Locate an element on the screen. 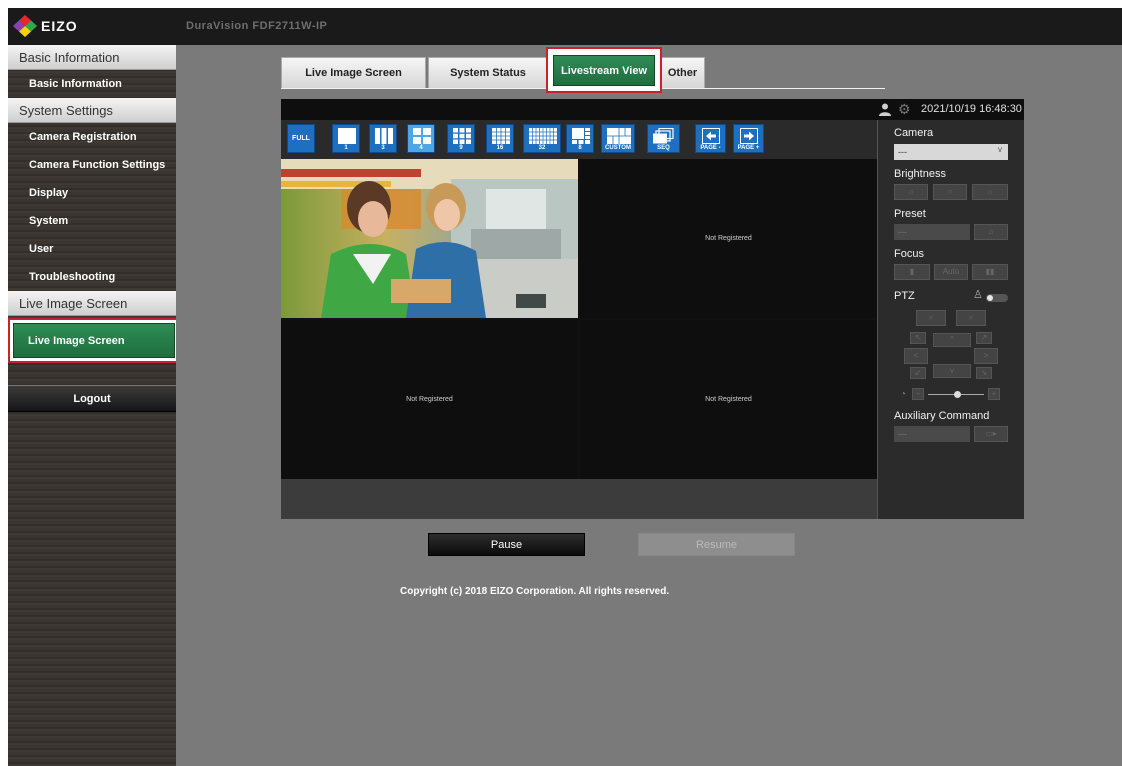 This screenshot has height=766, width=1122. viewer-status-bar: ⚙ 2021/10/19 16:48:30 is located at coordinates (652, 109).